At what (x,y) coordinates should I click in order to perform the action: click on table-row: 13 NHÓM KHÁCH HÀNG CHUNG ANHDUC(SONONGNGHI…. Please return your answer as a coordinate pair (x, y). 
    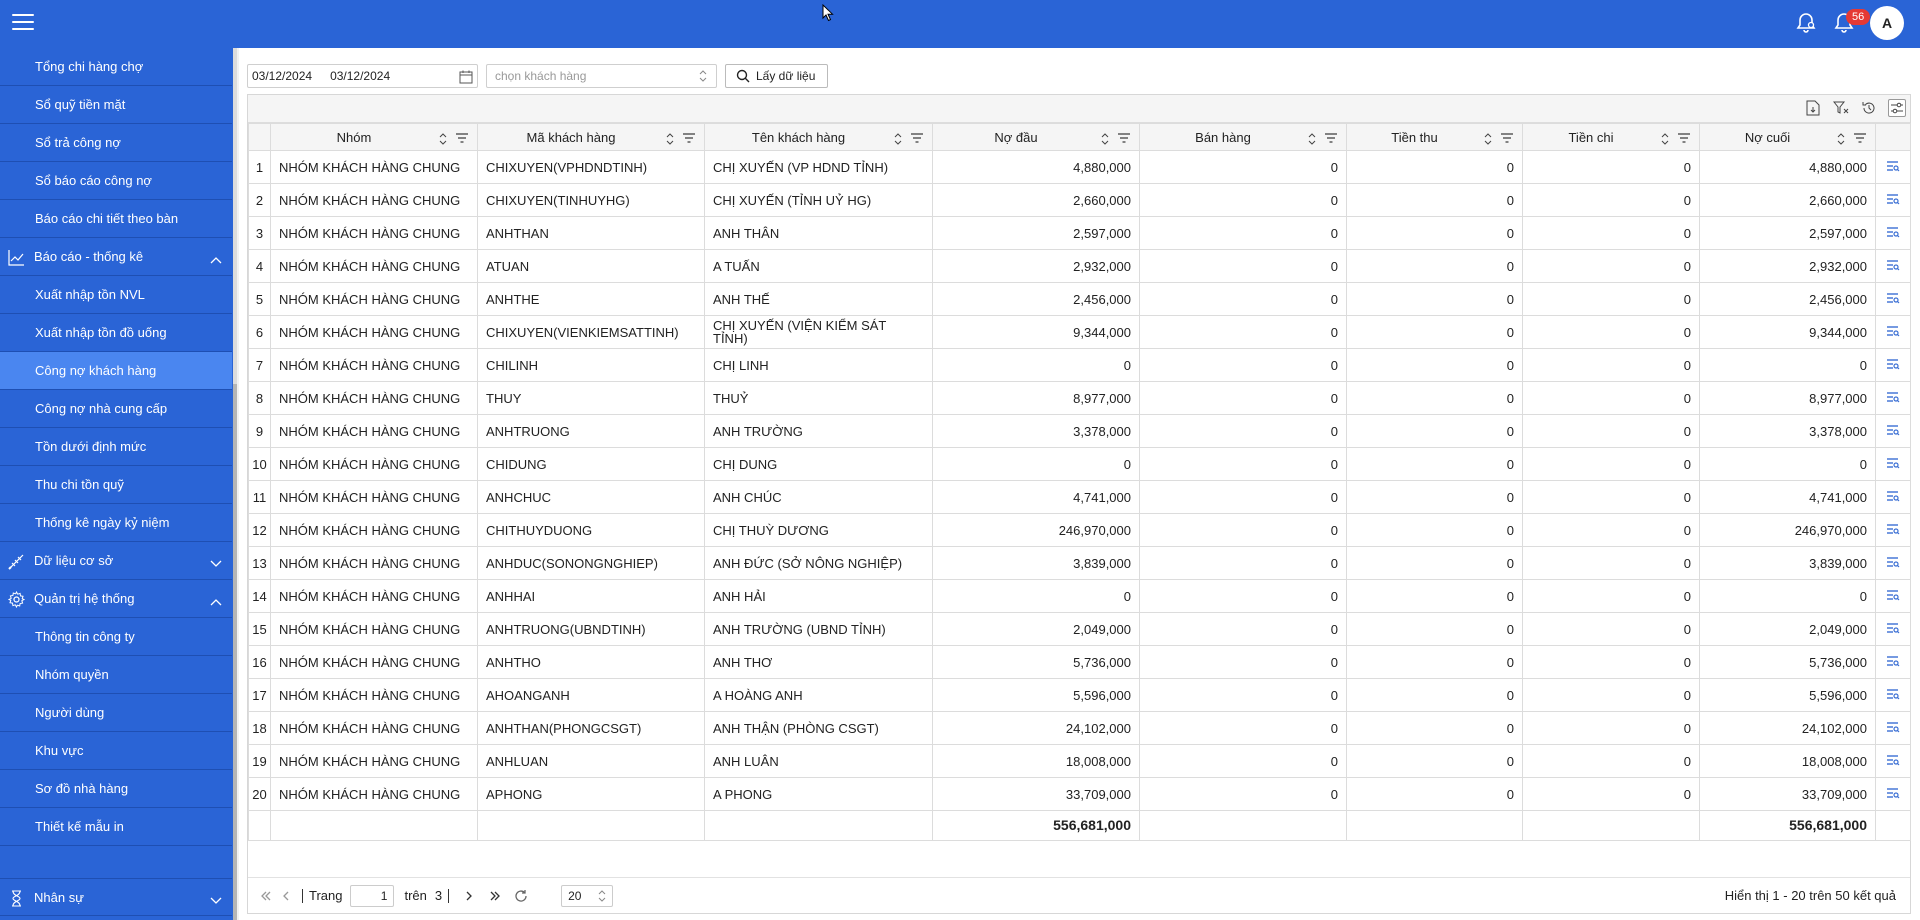
    Looking at the image, I should click on (1079, 563).